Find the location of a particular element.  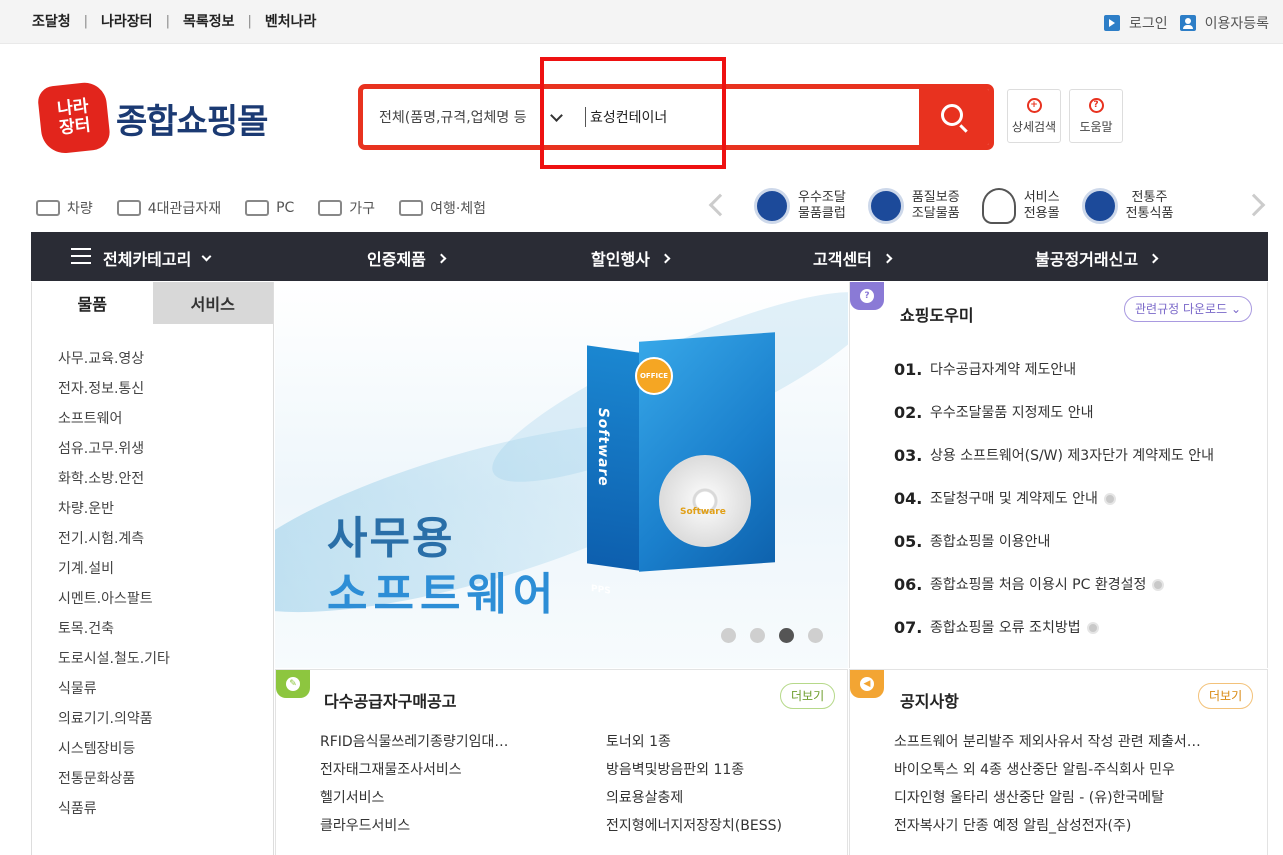

search-input is located at coordinates (752, 117).